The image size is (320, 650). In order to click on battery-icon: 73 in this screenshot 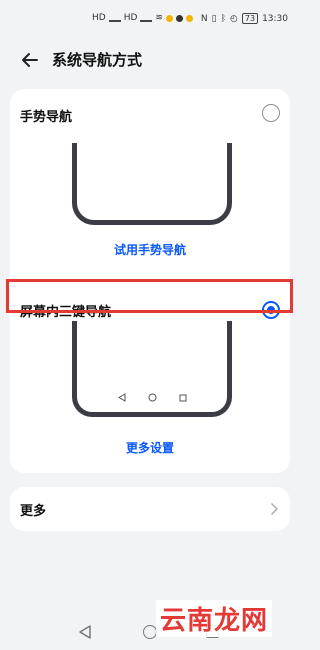, I will do `click(250, 18)`.